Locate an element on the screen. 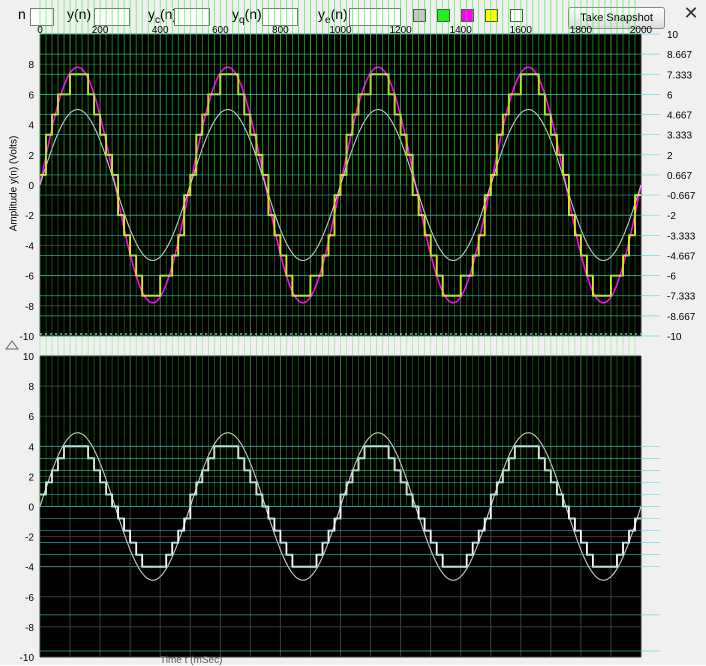 The image size is (706, 666). right-y-tick-label: 7.333 is located at coordinates (679, 75).